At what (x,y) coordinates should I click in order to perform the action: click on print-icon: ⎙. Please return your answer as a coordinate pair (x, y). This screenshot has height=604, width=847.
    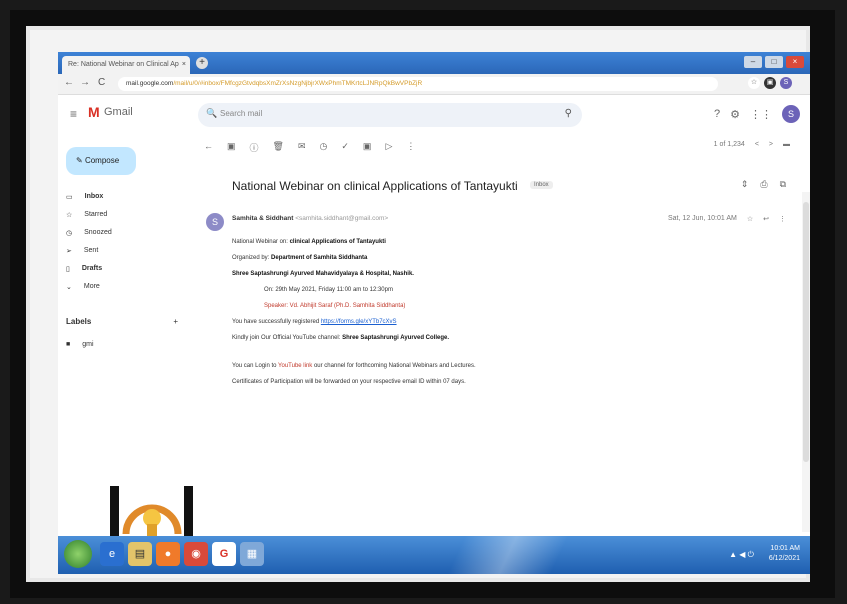
    Looking at the image, I should click on (763, 184).